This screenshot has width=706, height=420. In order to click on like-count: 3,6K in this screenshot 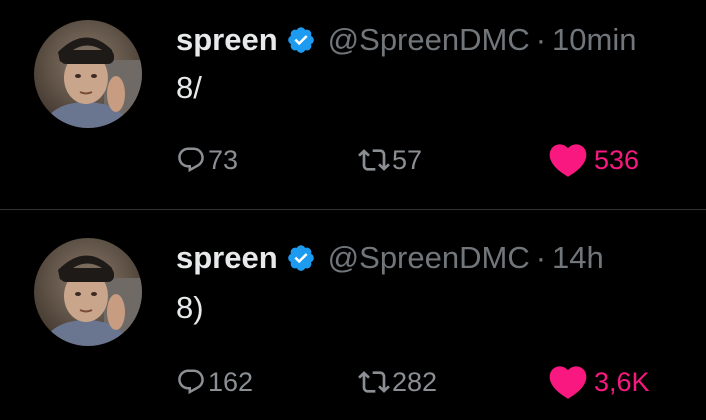, I will do `click(622, 381)`.